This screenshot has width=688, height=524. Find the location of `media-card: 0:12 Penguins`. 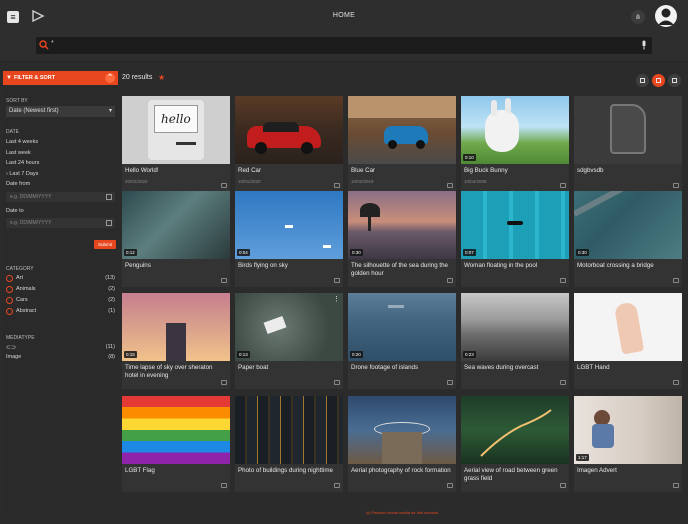

media-card: 0:12 Penguins is located at coordinates (176, 239).